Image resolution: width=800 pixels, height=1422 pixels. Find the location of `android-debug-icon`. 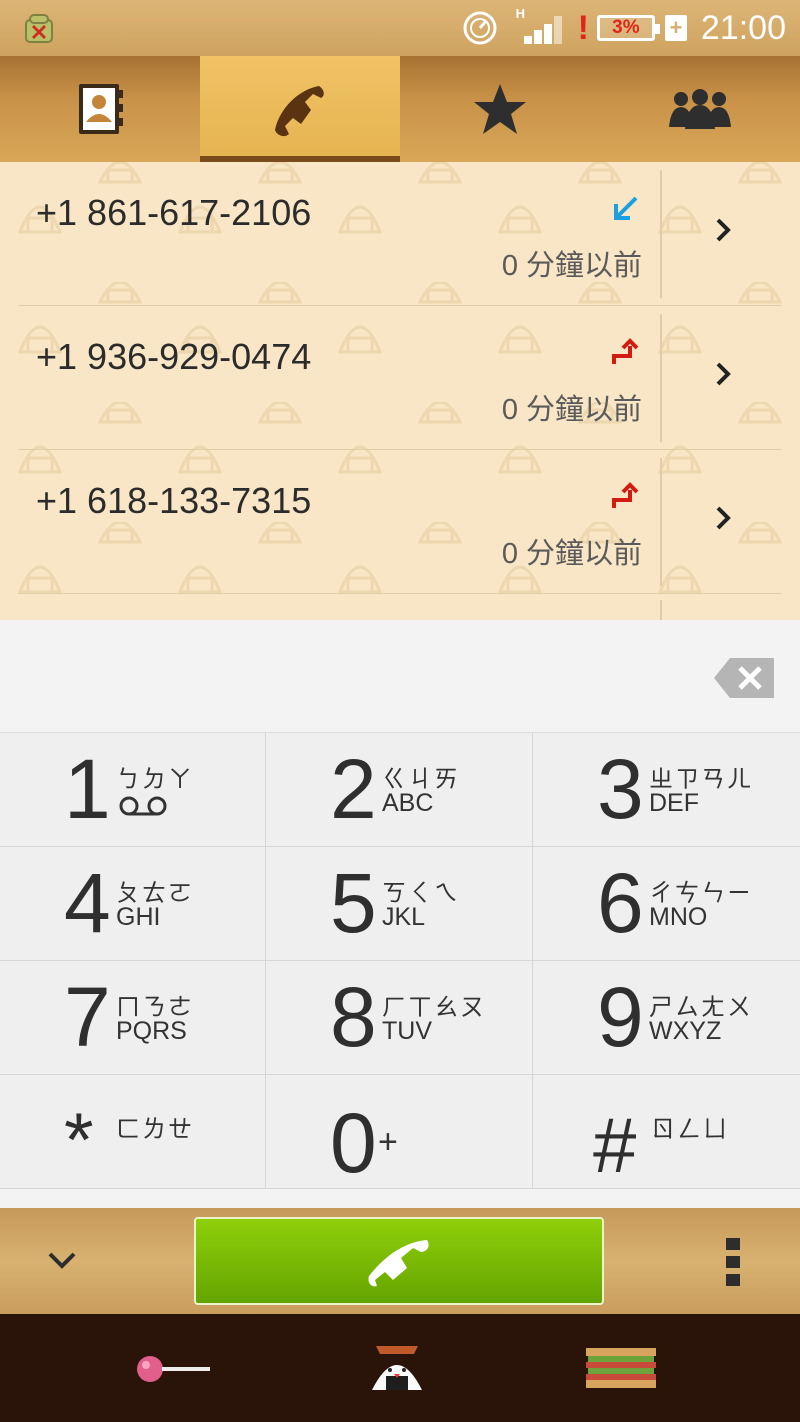

android-debug-icon is located at coordinates (39, 28).